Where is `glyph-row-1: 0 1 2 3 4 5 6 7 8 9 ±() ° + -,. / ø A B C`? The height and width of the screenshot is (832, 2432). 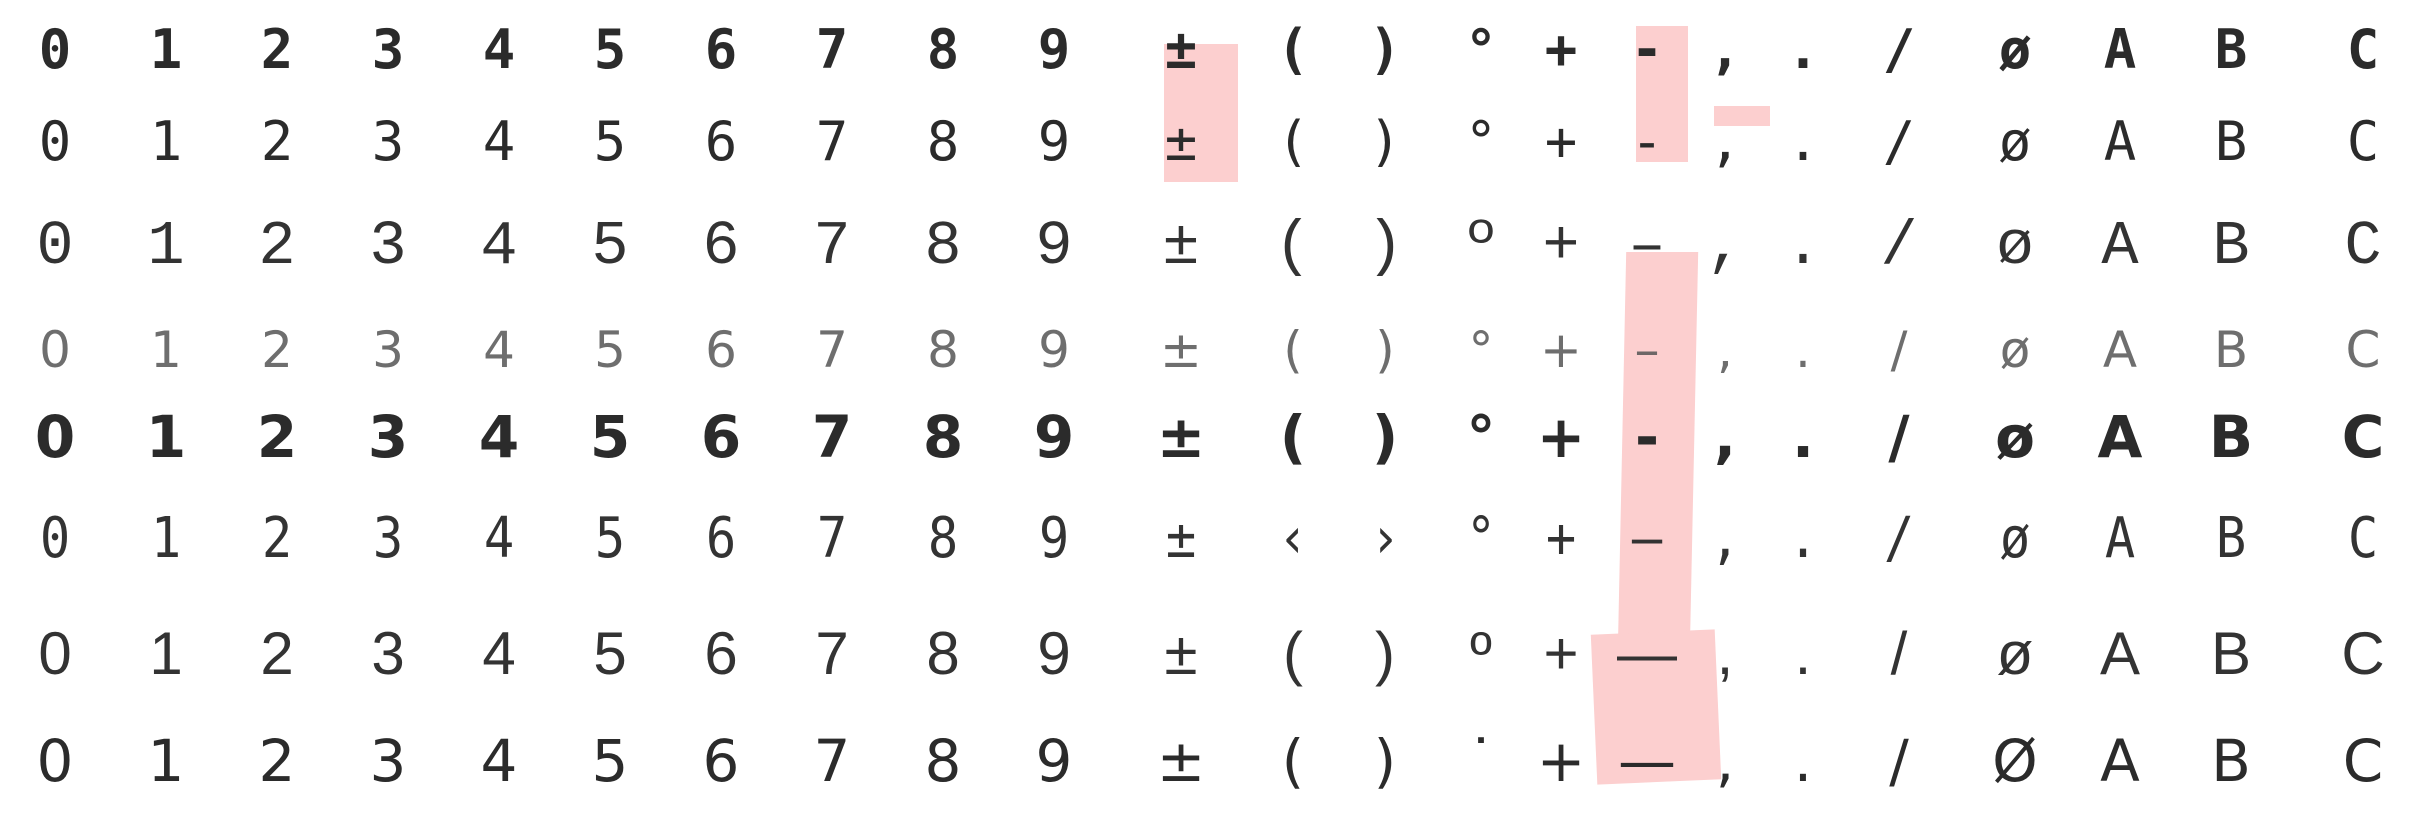
glyph-row-1: 0 1 2 3 4 5 6 7 8 9 ±() ° + -,. / ø A B C is located at coordinates (1216, 50).